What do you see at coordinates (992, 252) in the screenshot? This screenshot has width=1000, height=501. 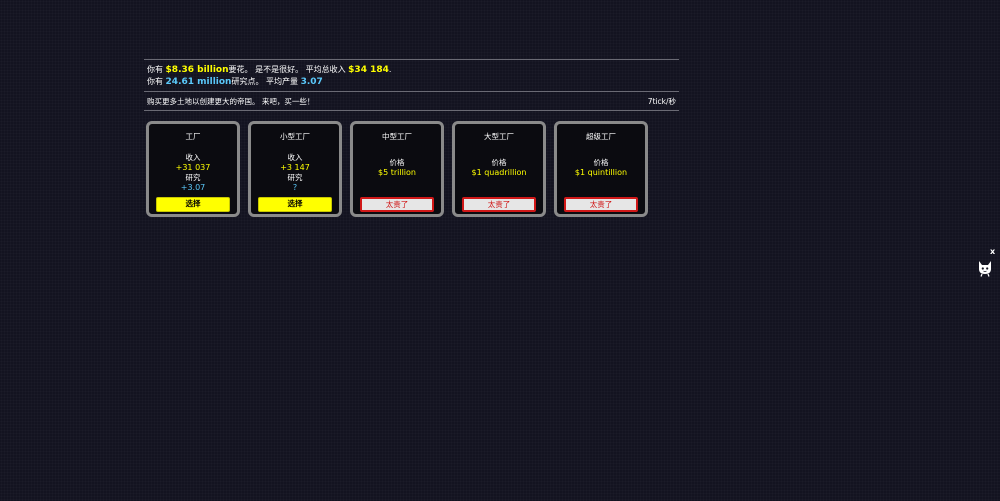 I see `close-icon: x` at bounding box center [992, 252].